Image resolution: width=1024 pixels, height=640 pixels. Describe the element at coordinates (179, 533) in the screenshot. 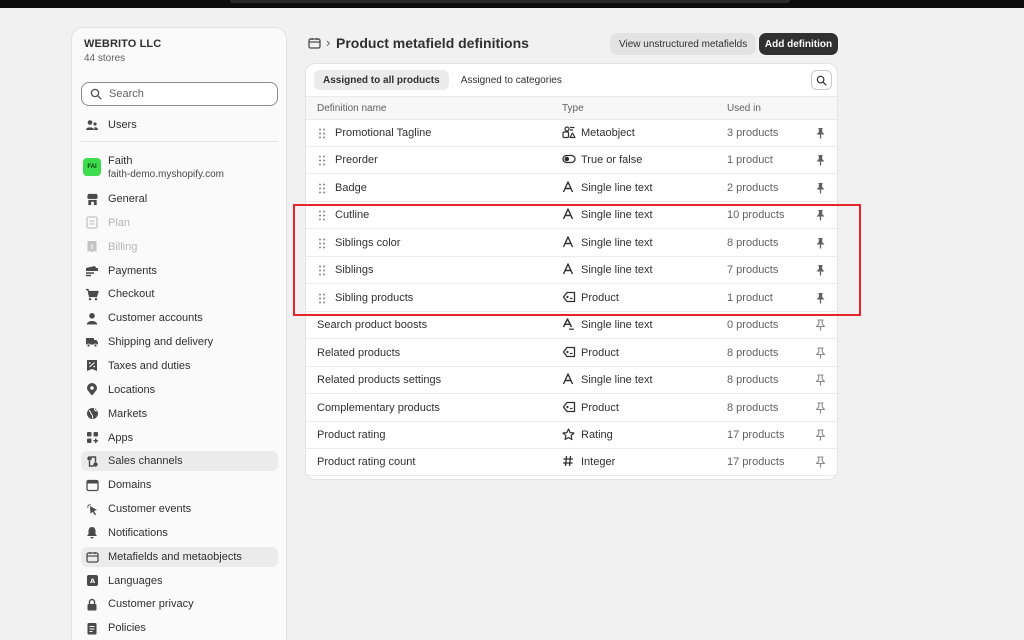

I see `sidebar-item-notifications: Notifications` at that location.